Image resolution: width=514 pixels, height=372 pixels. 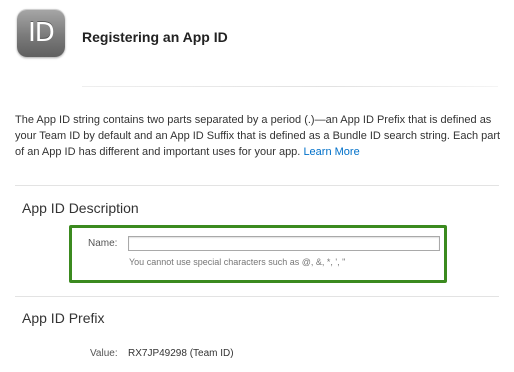 I want to click on name-label: Name:, so click(x=103, y=243).